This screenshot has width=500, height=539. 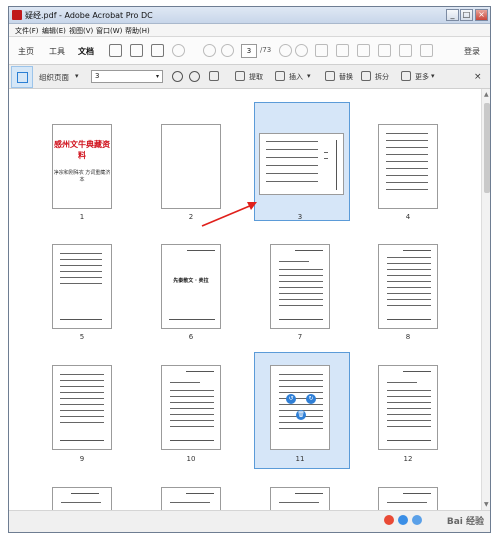 What do you see at coordinates (227, 50) in the screenshot?
I see `page-down-icon` at bounding box center [227, 50].